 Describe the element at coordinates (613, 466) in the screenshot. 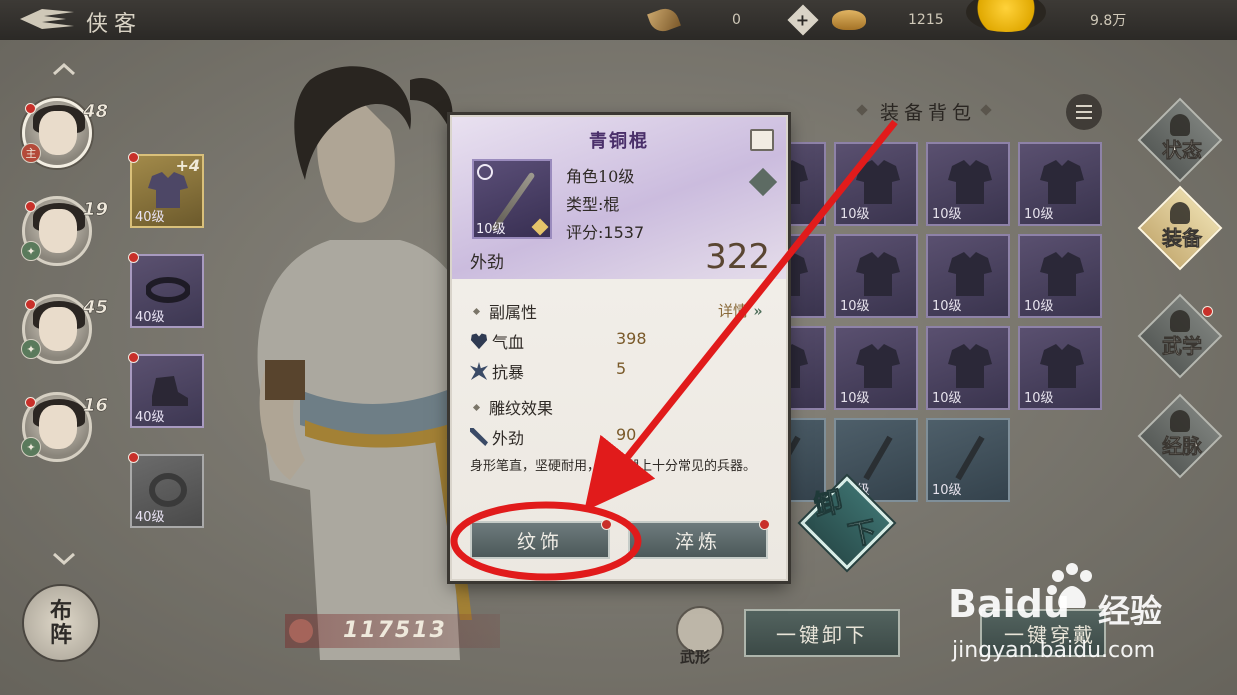

I see `item-description: 身形笔直，坚硬耐用，乃江湖上十分常见的兵器。` at that location.